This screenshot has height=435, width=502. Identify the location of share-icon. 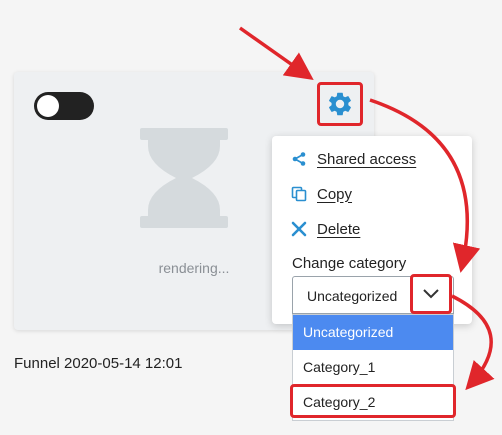
(299, 159).